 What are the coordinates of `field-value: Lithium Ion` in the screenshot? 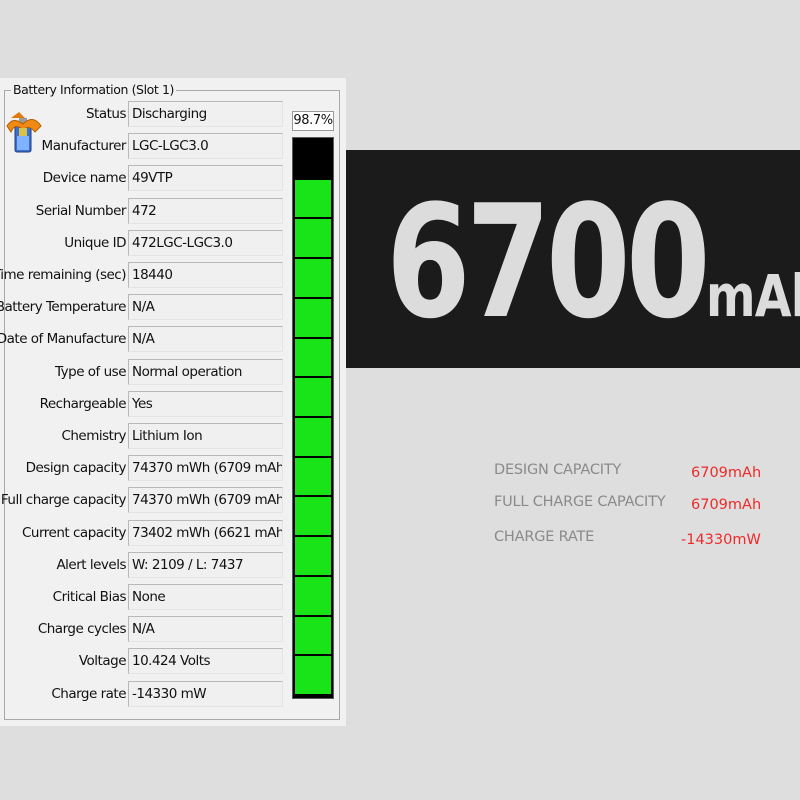 It's located at (205, 436).